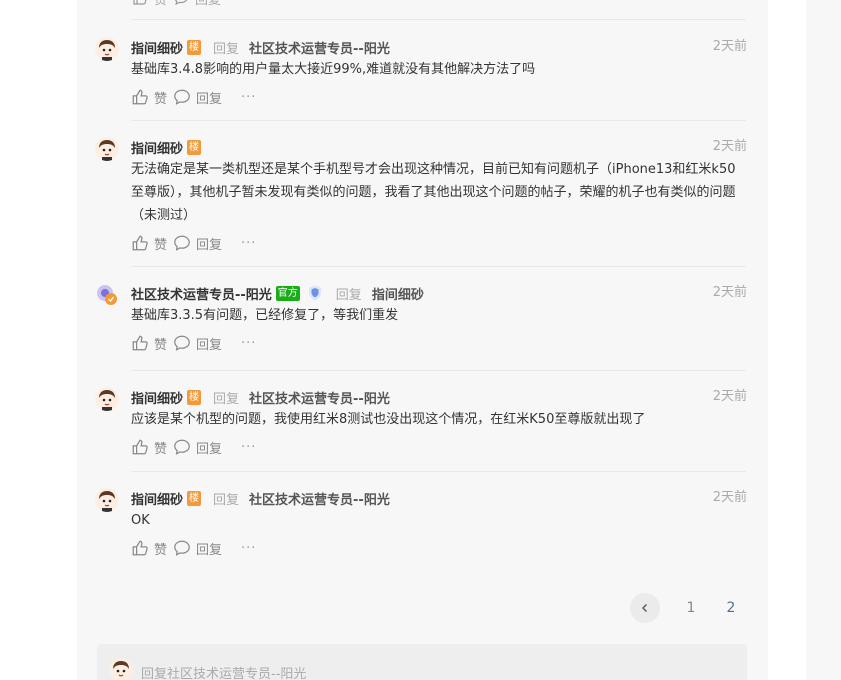  What do you see at coordinates (287, 293) in the screenshot?
I see `official-badge: 官方` at bounding box center [287, 293].